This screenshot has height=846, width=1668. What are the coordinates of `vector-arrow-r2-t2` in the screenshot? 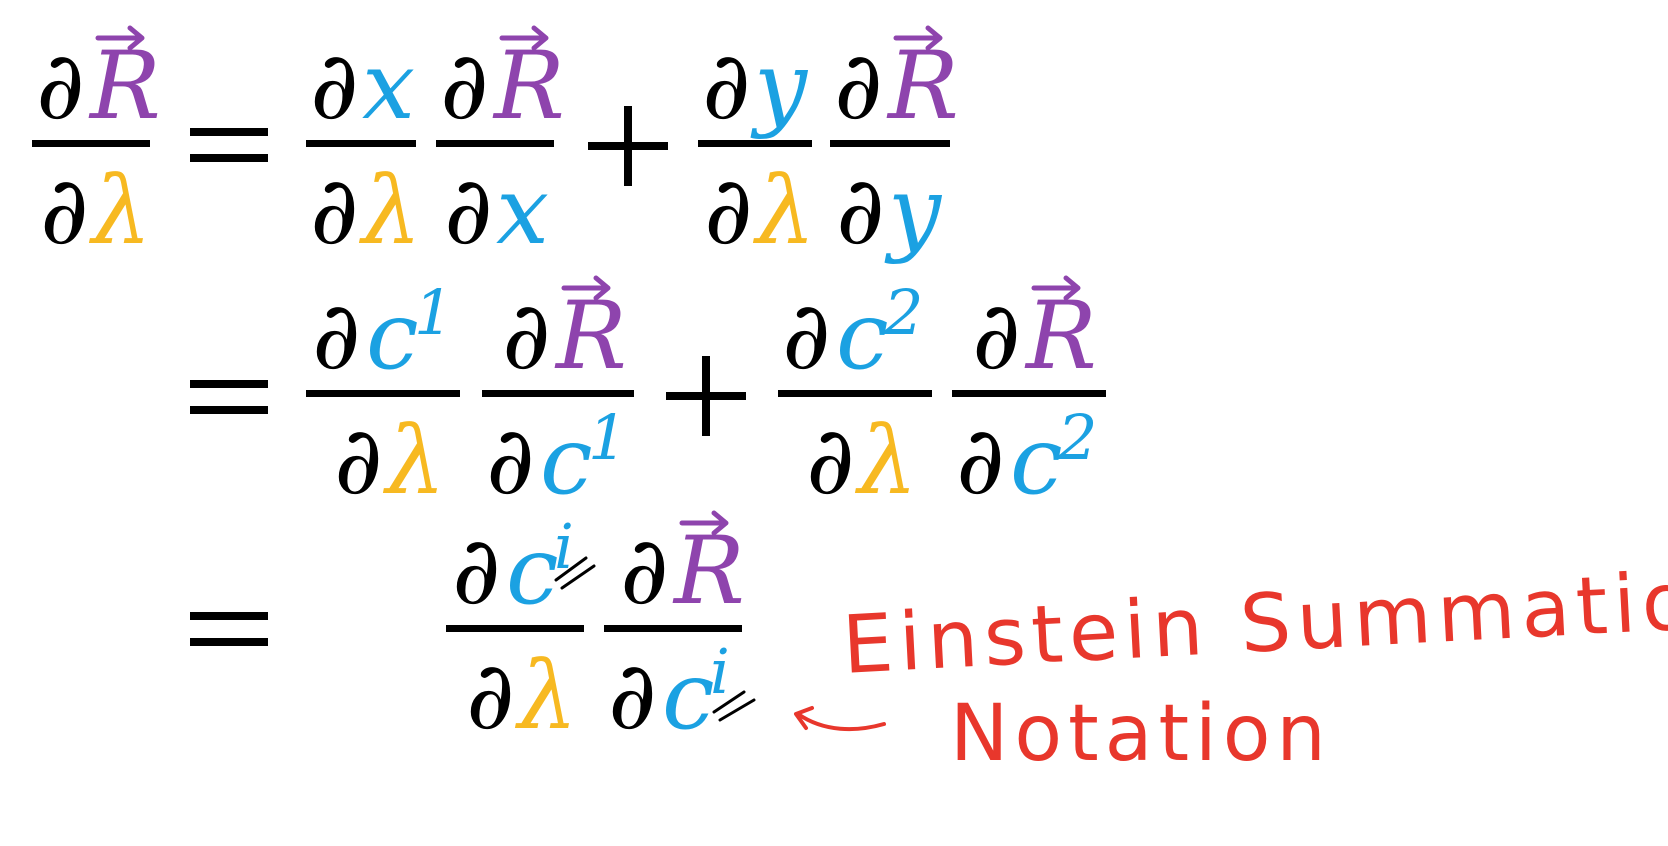 It's located at (586, 288).